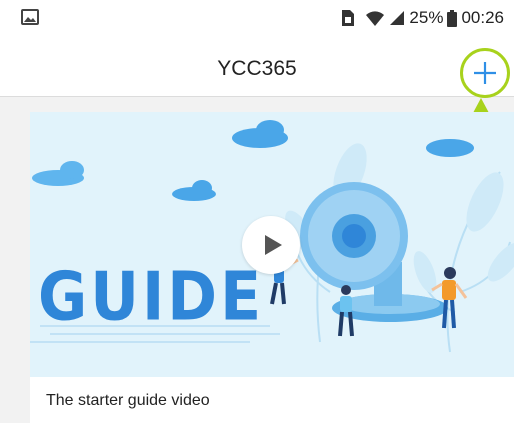 The height and width of the screenshot is (423, 514). I want to click on play-button, so click(271, 245).